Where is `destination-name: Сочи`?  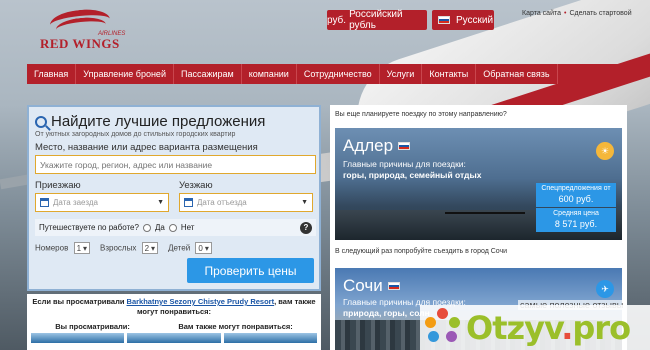 destination-name: Сочи is located at coordinates (363, 285).